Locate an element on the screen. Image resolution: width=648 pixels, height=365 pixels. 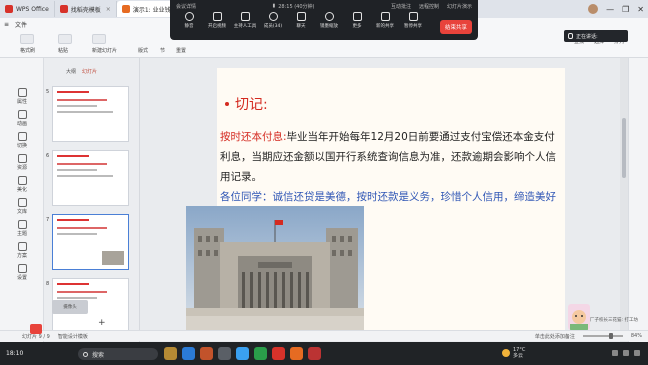
sidebar-item-library: 文库 is located at coordinates (22, 206).